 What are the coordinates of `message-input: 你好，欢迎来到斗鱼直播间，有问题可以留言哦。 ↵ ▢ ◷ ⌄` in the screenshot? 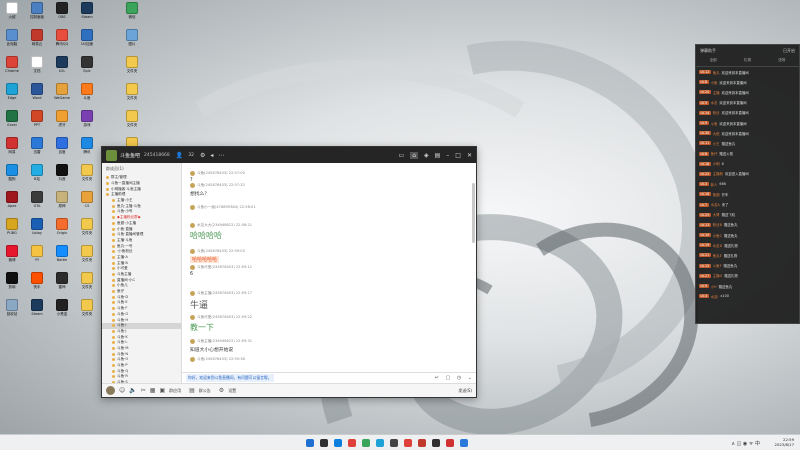 It's located at (329, 377).